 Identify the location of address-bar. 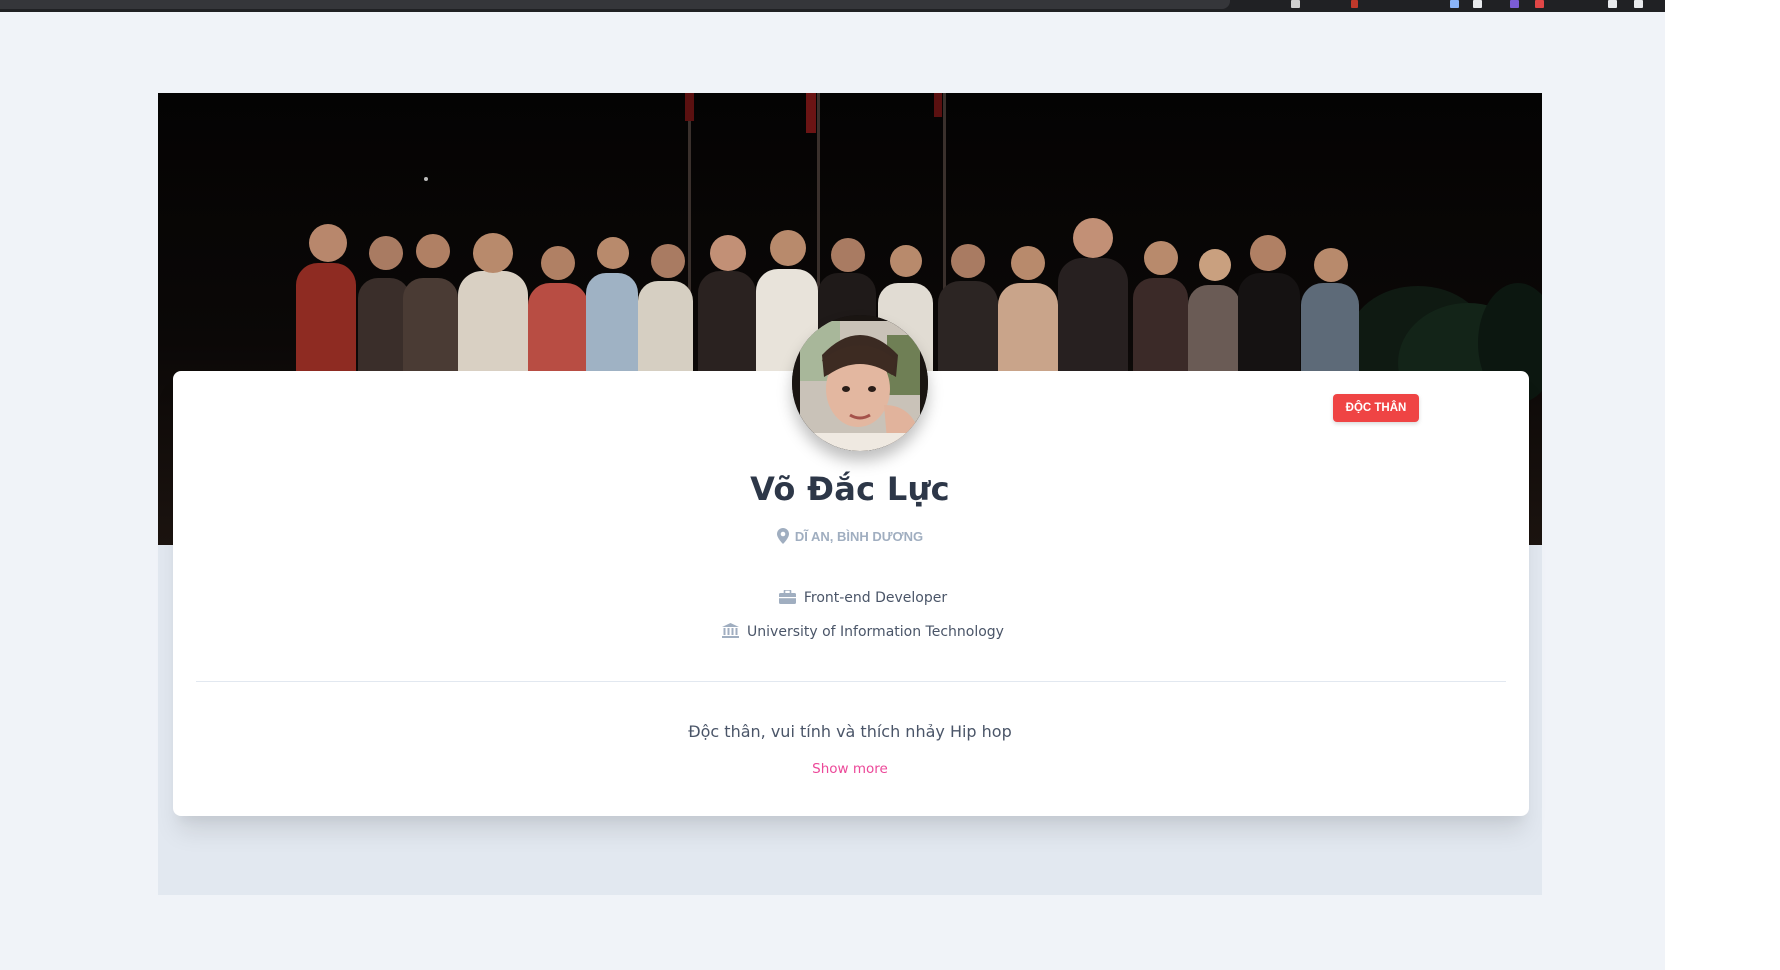
(615, 4).